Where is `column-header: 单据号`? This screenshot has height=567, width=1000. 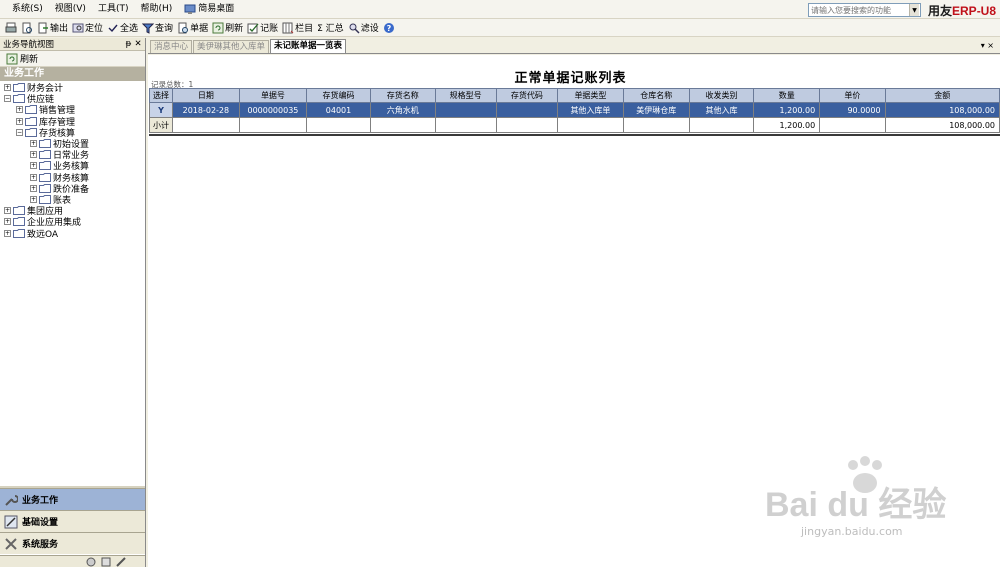
column-header: 单据号 is located at coordinates (273, 95).